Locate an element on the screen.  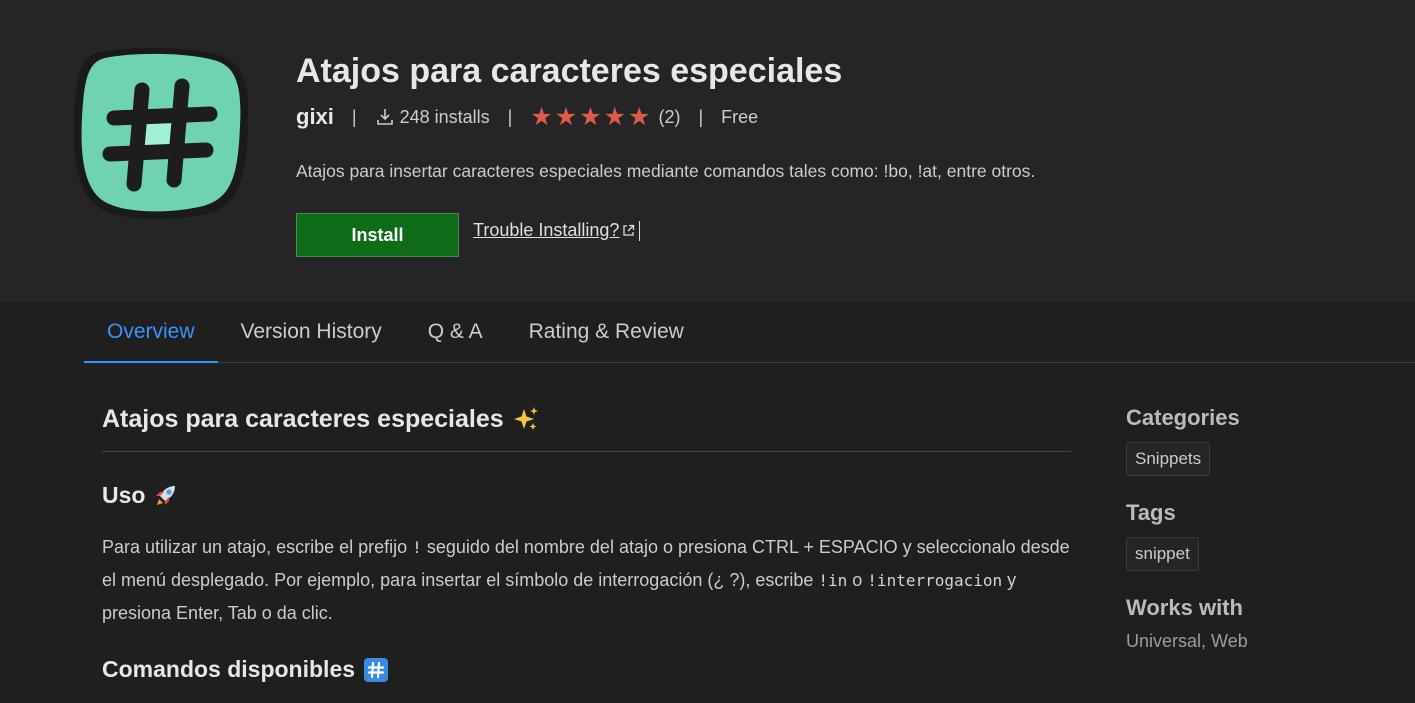
sparkles-icon is located at coordinates (525, 418).